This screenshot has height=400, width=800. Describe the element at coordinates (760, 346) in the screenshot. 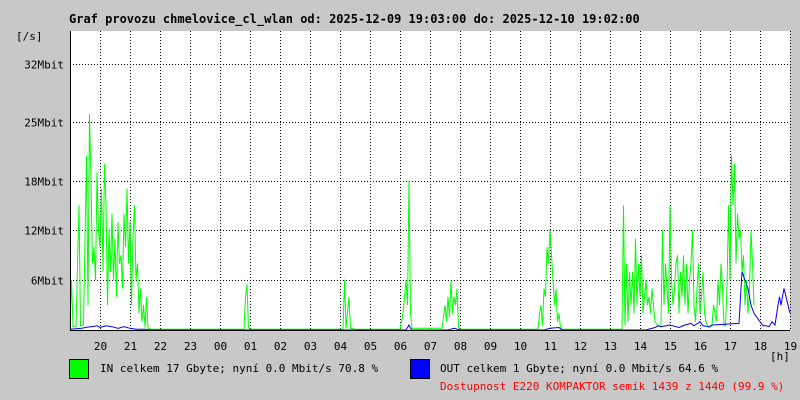

I see `x-tick-label: 18` at that location.